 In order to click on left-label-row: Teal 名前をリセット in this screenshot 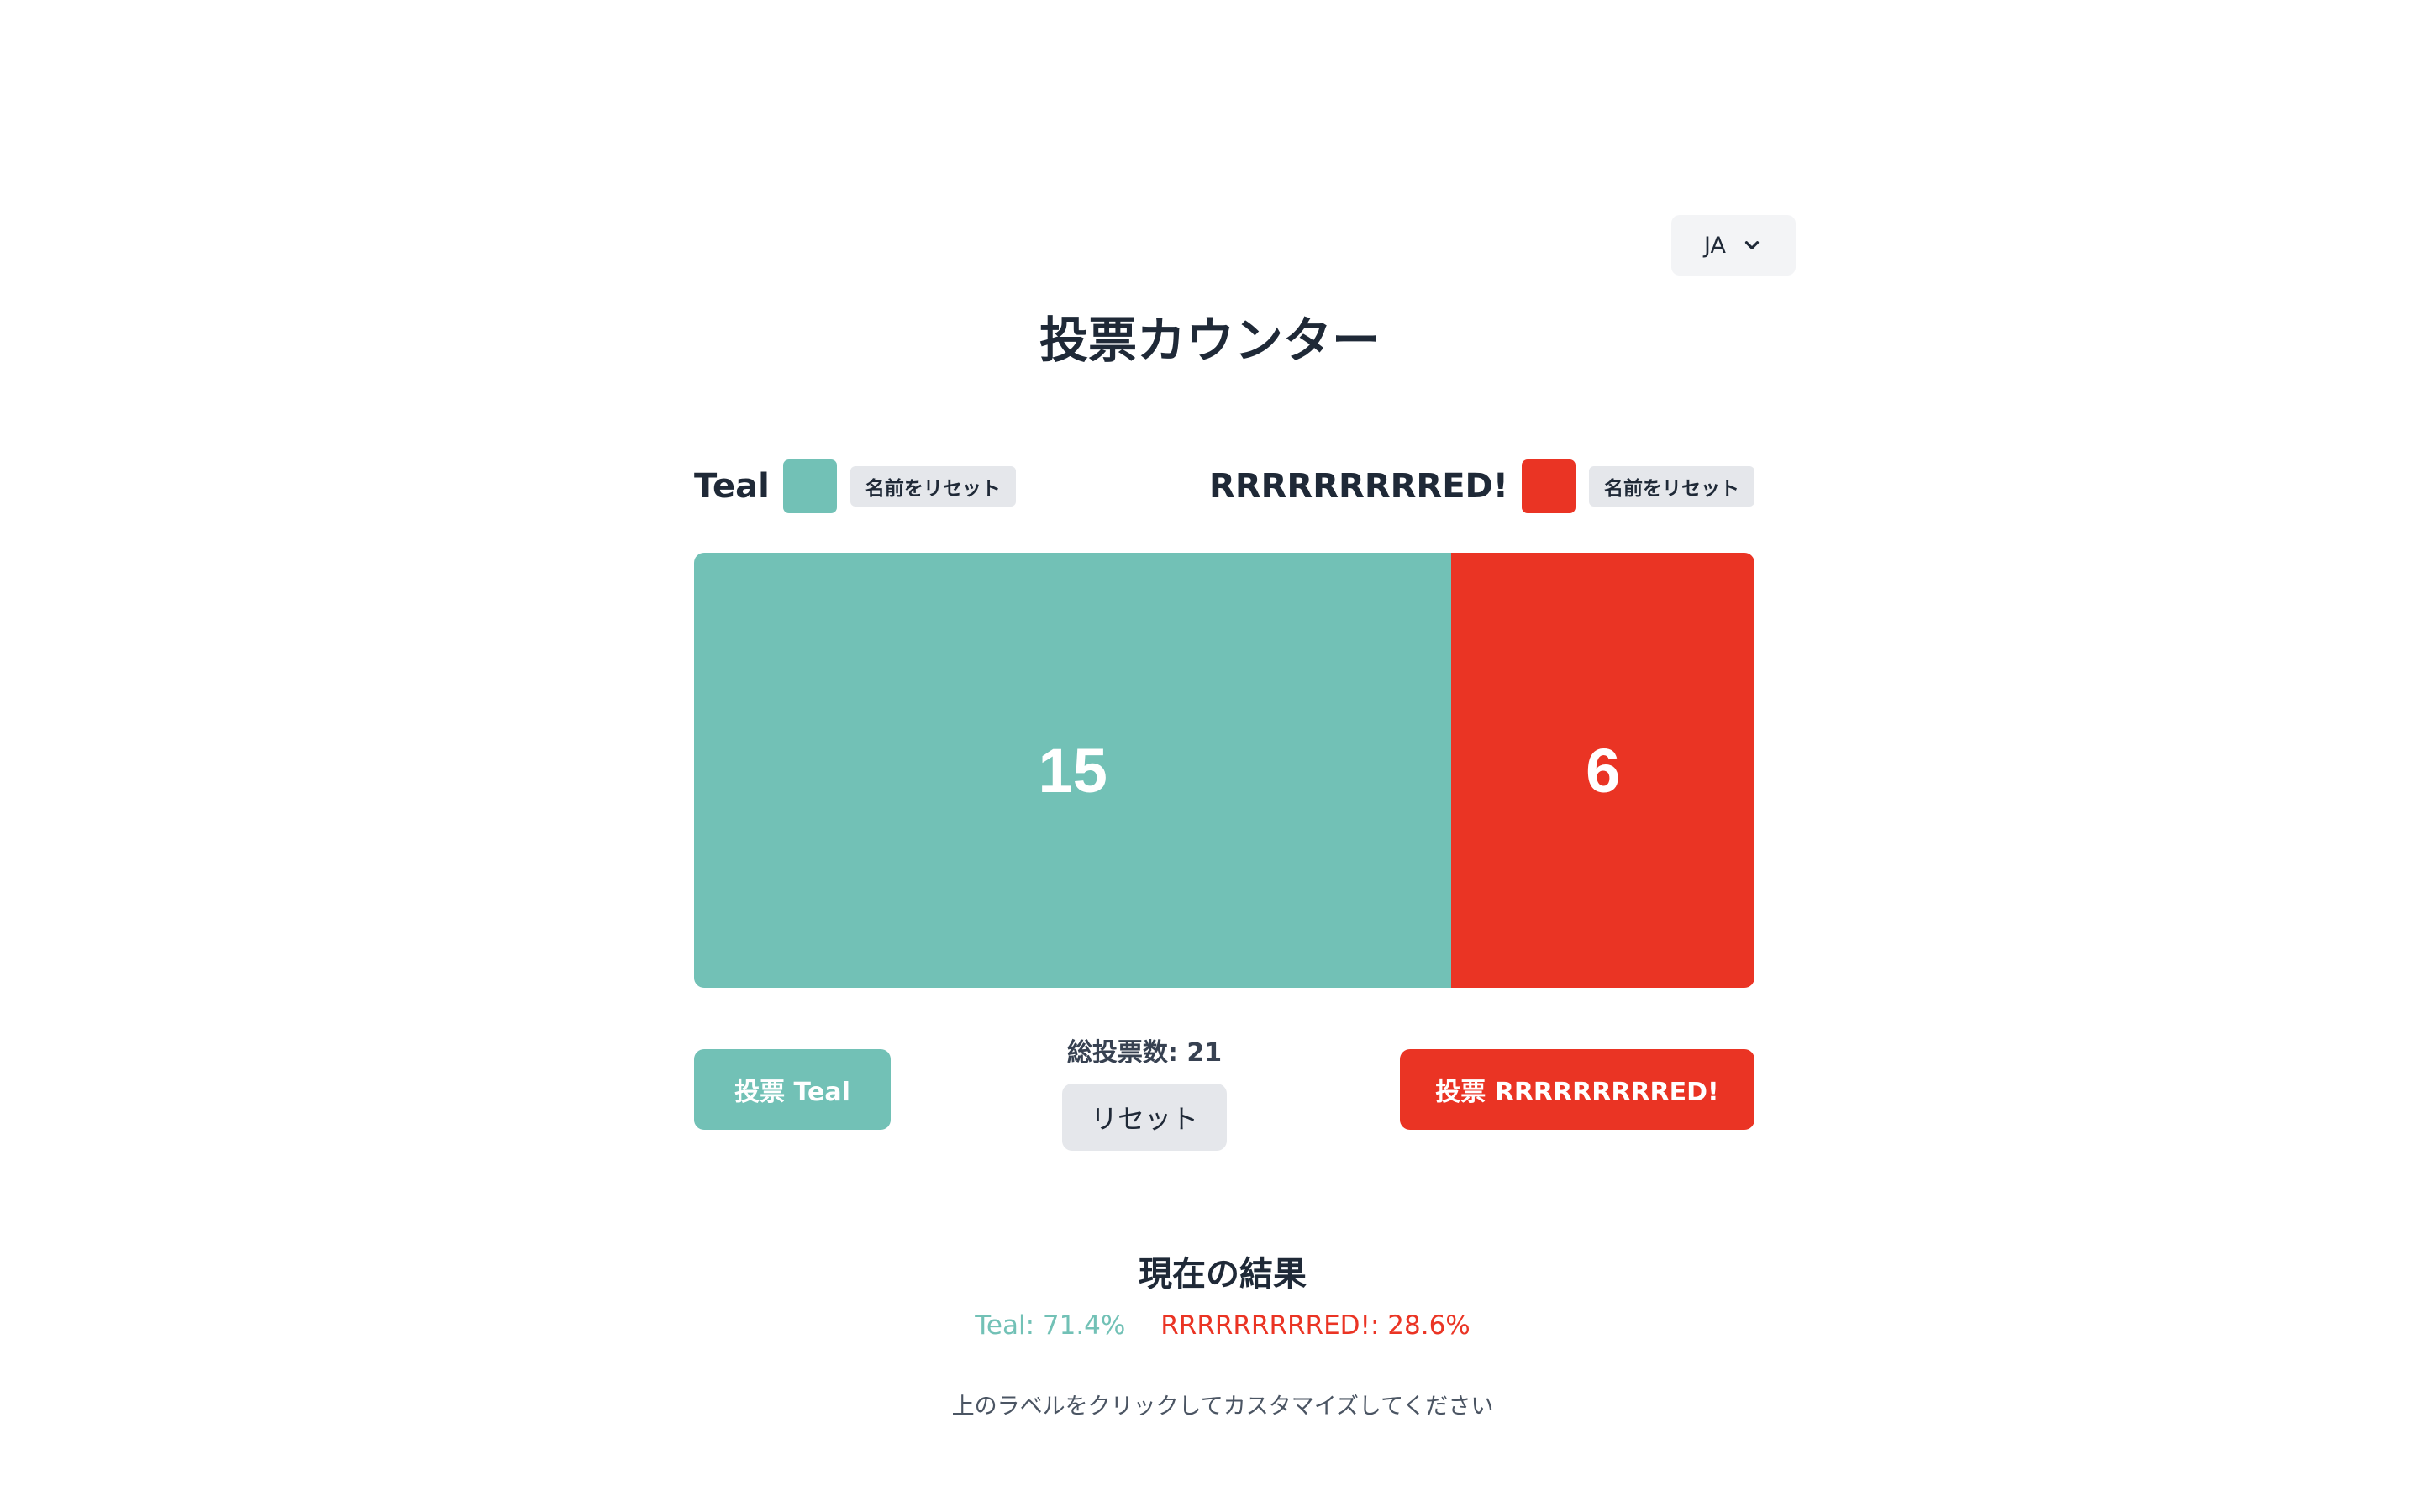, I will do `click(855, 486)`.